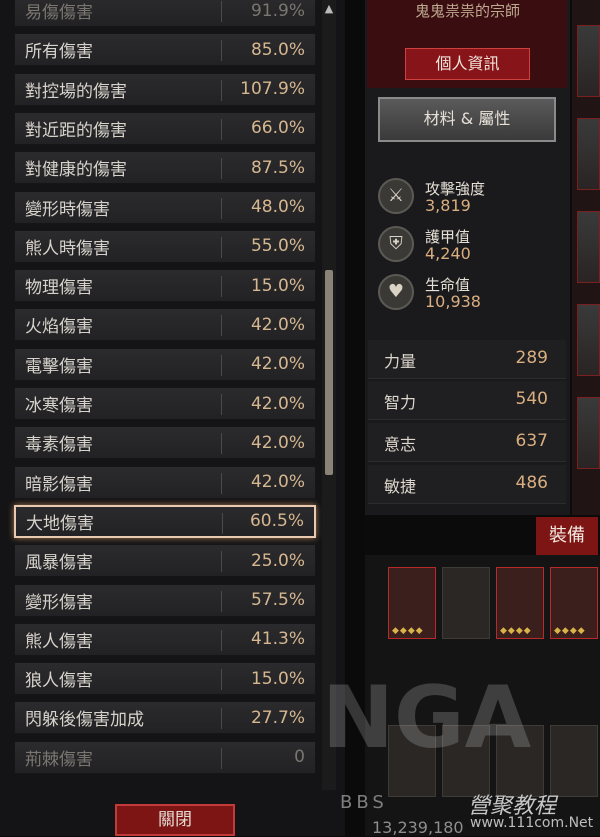  What do you see at coordinates (165, 325) in the screenshot?
I see `stat-row: 火焰傷害 42.0%` at bounding box center [165, 325].